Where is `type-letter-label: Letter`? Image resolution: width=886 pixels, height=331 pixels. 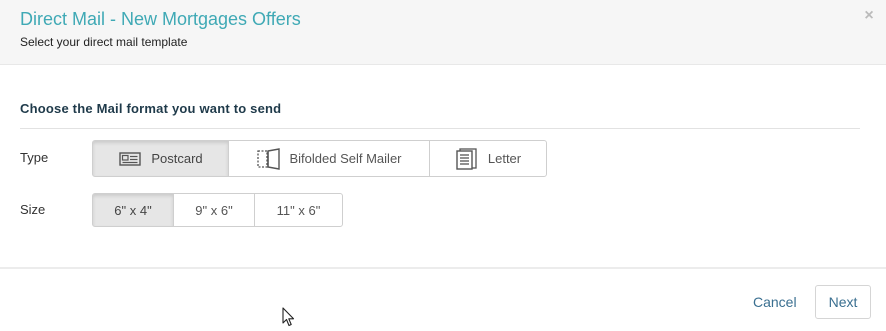 type-letter-label: Letter is located at coordinates (504, 158).